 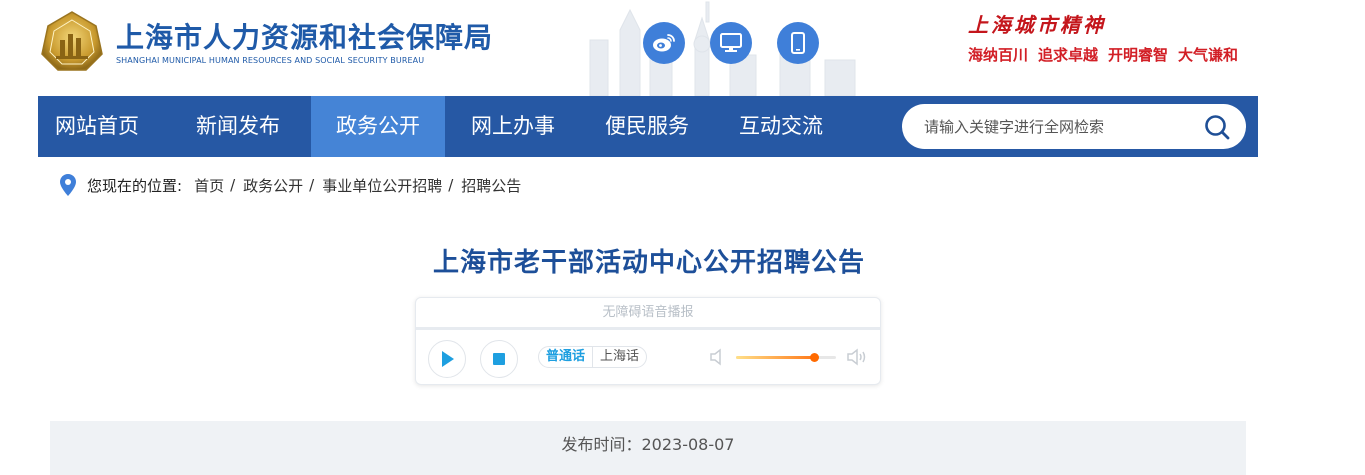 What do you see at coordinates (566, 357) in the screenshot?
I see `language-option-mandarin: 普通话` at bounding box center [566, 357].